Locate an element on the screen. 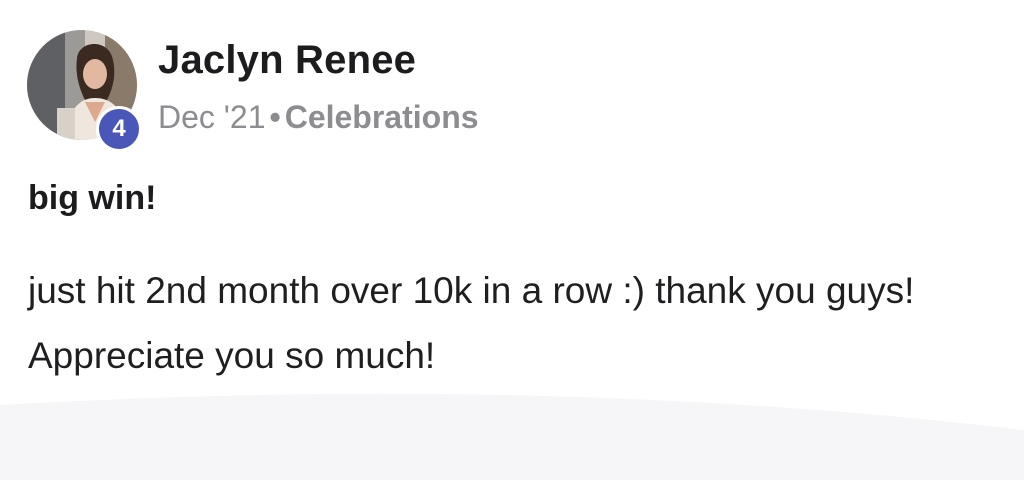 This screenshot has height=480, width=1024. post-date: Dec '21 is located at coordinates (212, 117).